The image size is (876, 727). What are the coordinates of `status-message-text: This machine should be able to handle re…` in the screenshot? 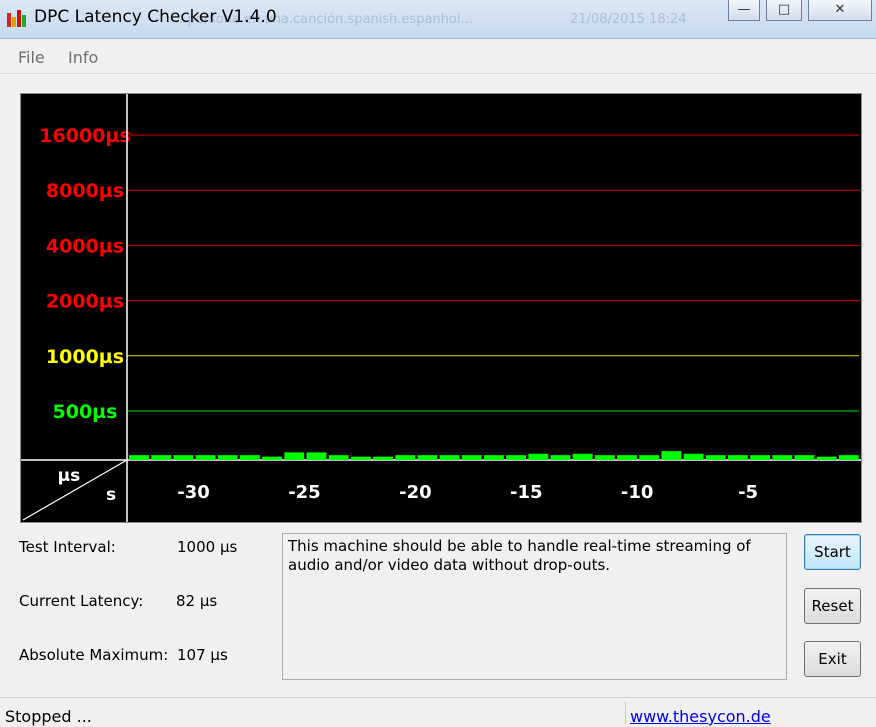 It's located at (519, 555).